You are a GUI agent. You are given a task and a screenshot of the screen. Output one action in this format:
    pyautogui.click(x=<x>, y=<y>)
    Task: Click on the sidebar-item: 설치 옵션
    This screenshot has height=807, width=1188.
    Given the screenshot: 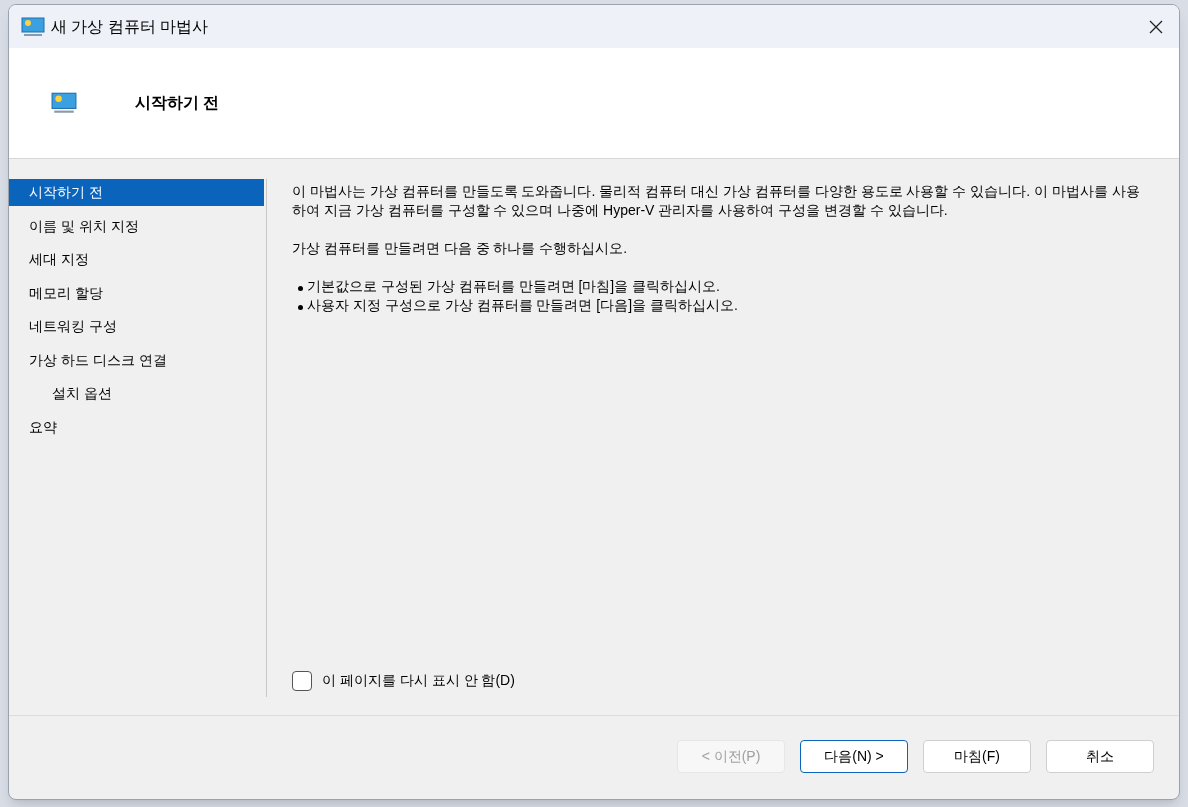 What is the action you would take?
    pyautogui.click(x=136, y=393)
    